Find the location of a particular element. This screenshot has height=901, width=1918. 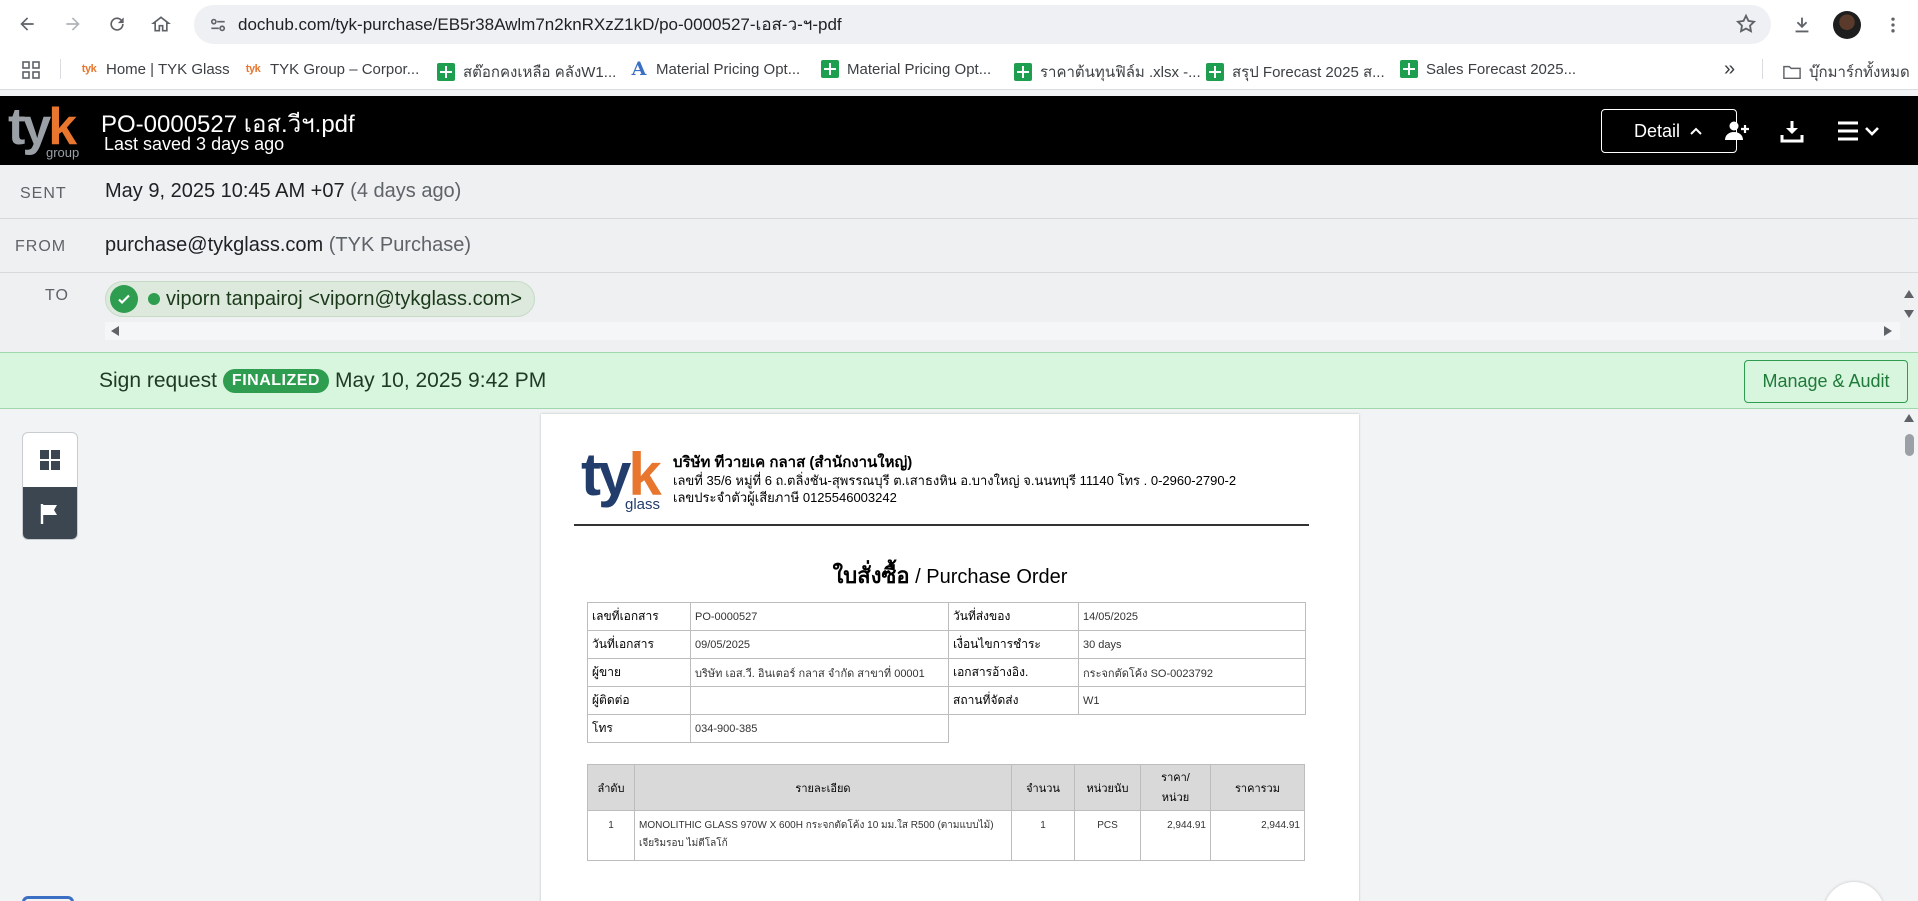

company-tax-id: เลขประจำตัวผู้เสียภาษี 0125546003242 is located at coordinates (785, 497).